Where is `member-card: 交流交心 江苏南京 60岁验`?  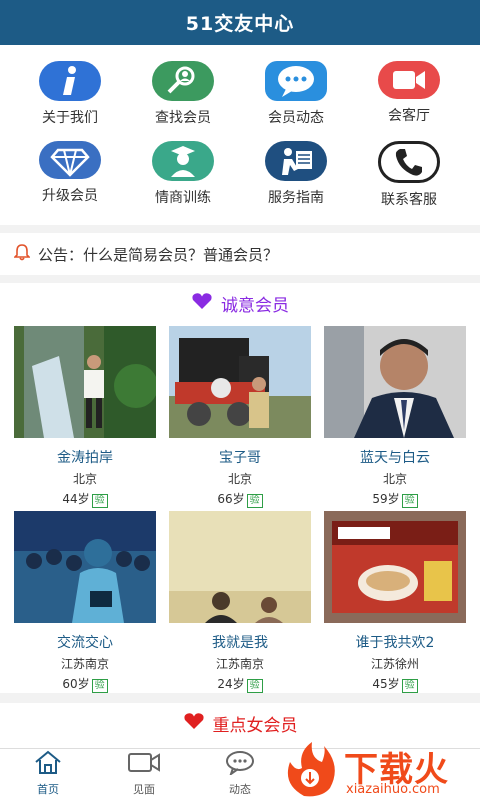
member-card: 交流交心 江苏南京 60岁验 is located at coordinates (85, 602).